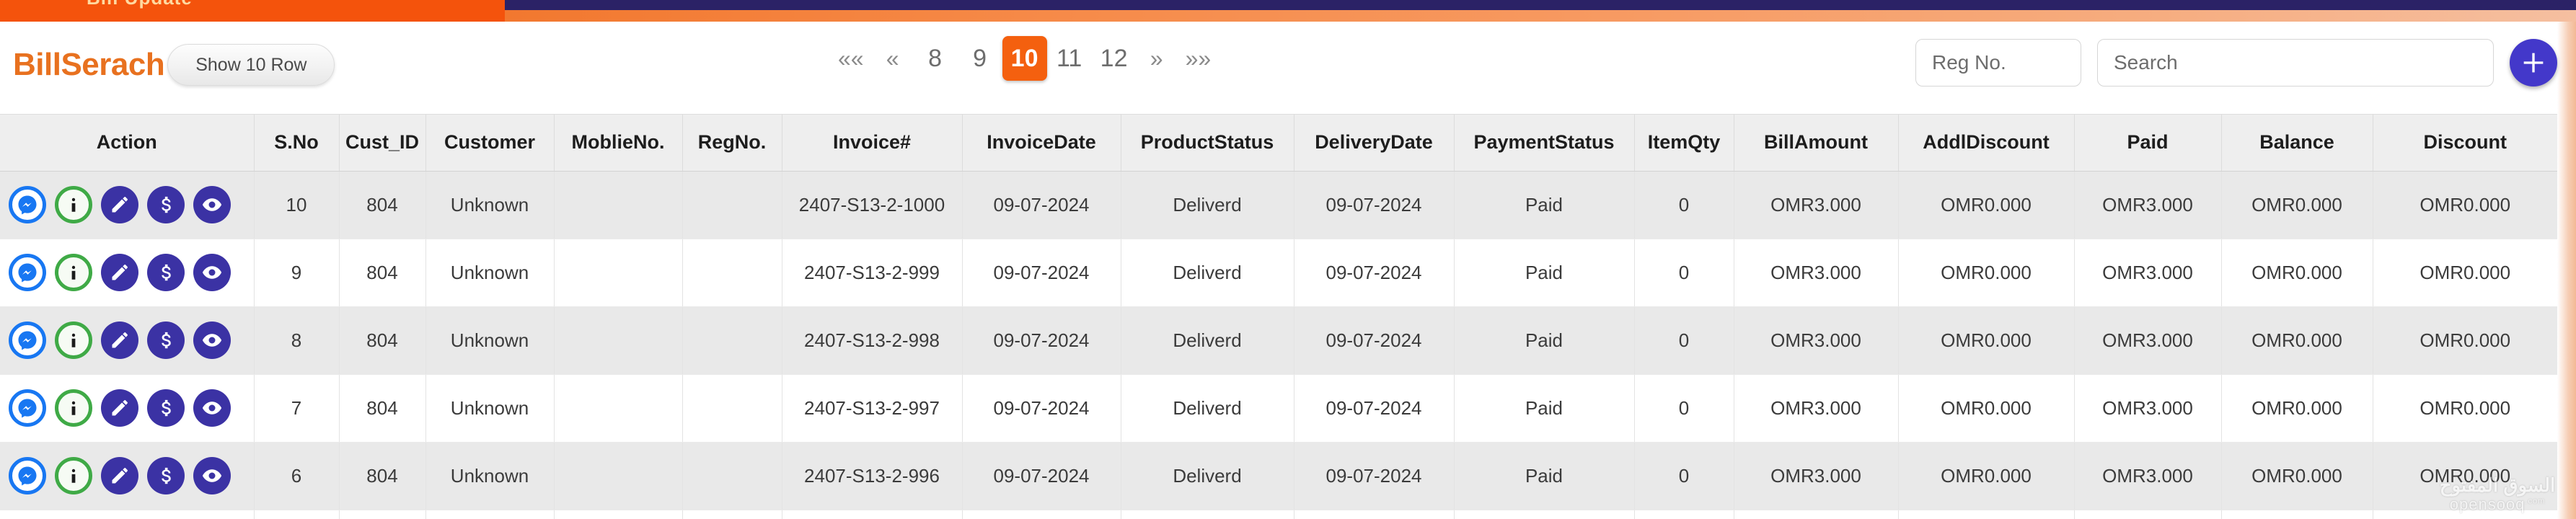 Image resolution: width=2576 pixels, height=519 pixels. Describe the element at coordinates (1684, 514) in the screenshot. I see `cell-item-qty` at that location.